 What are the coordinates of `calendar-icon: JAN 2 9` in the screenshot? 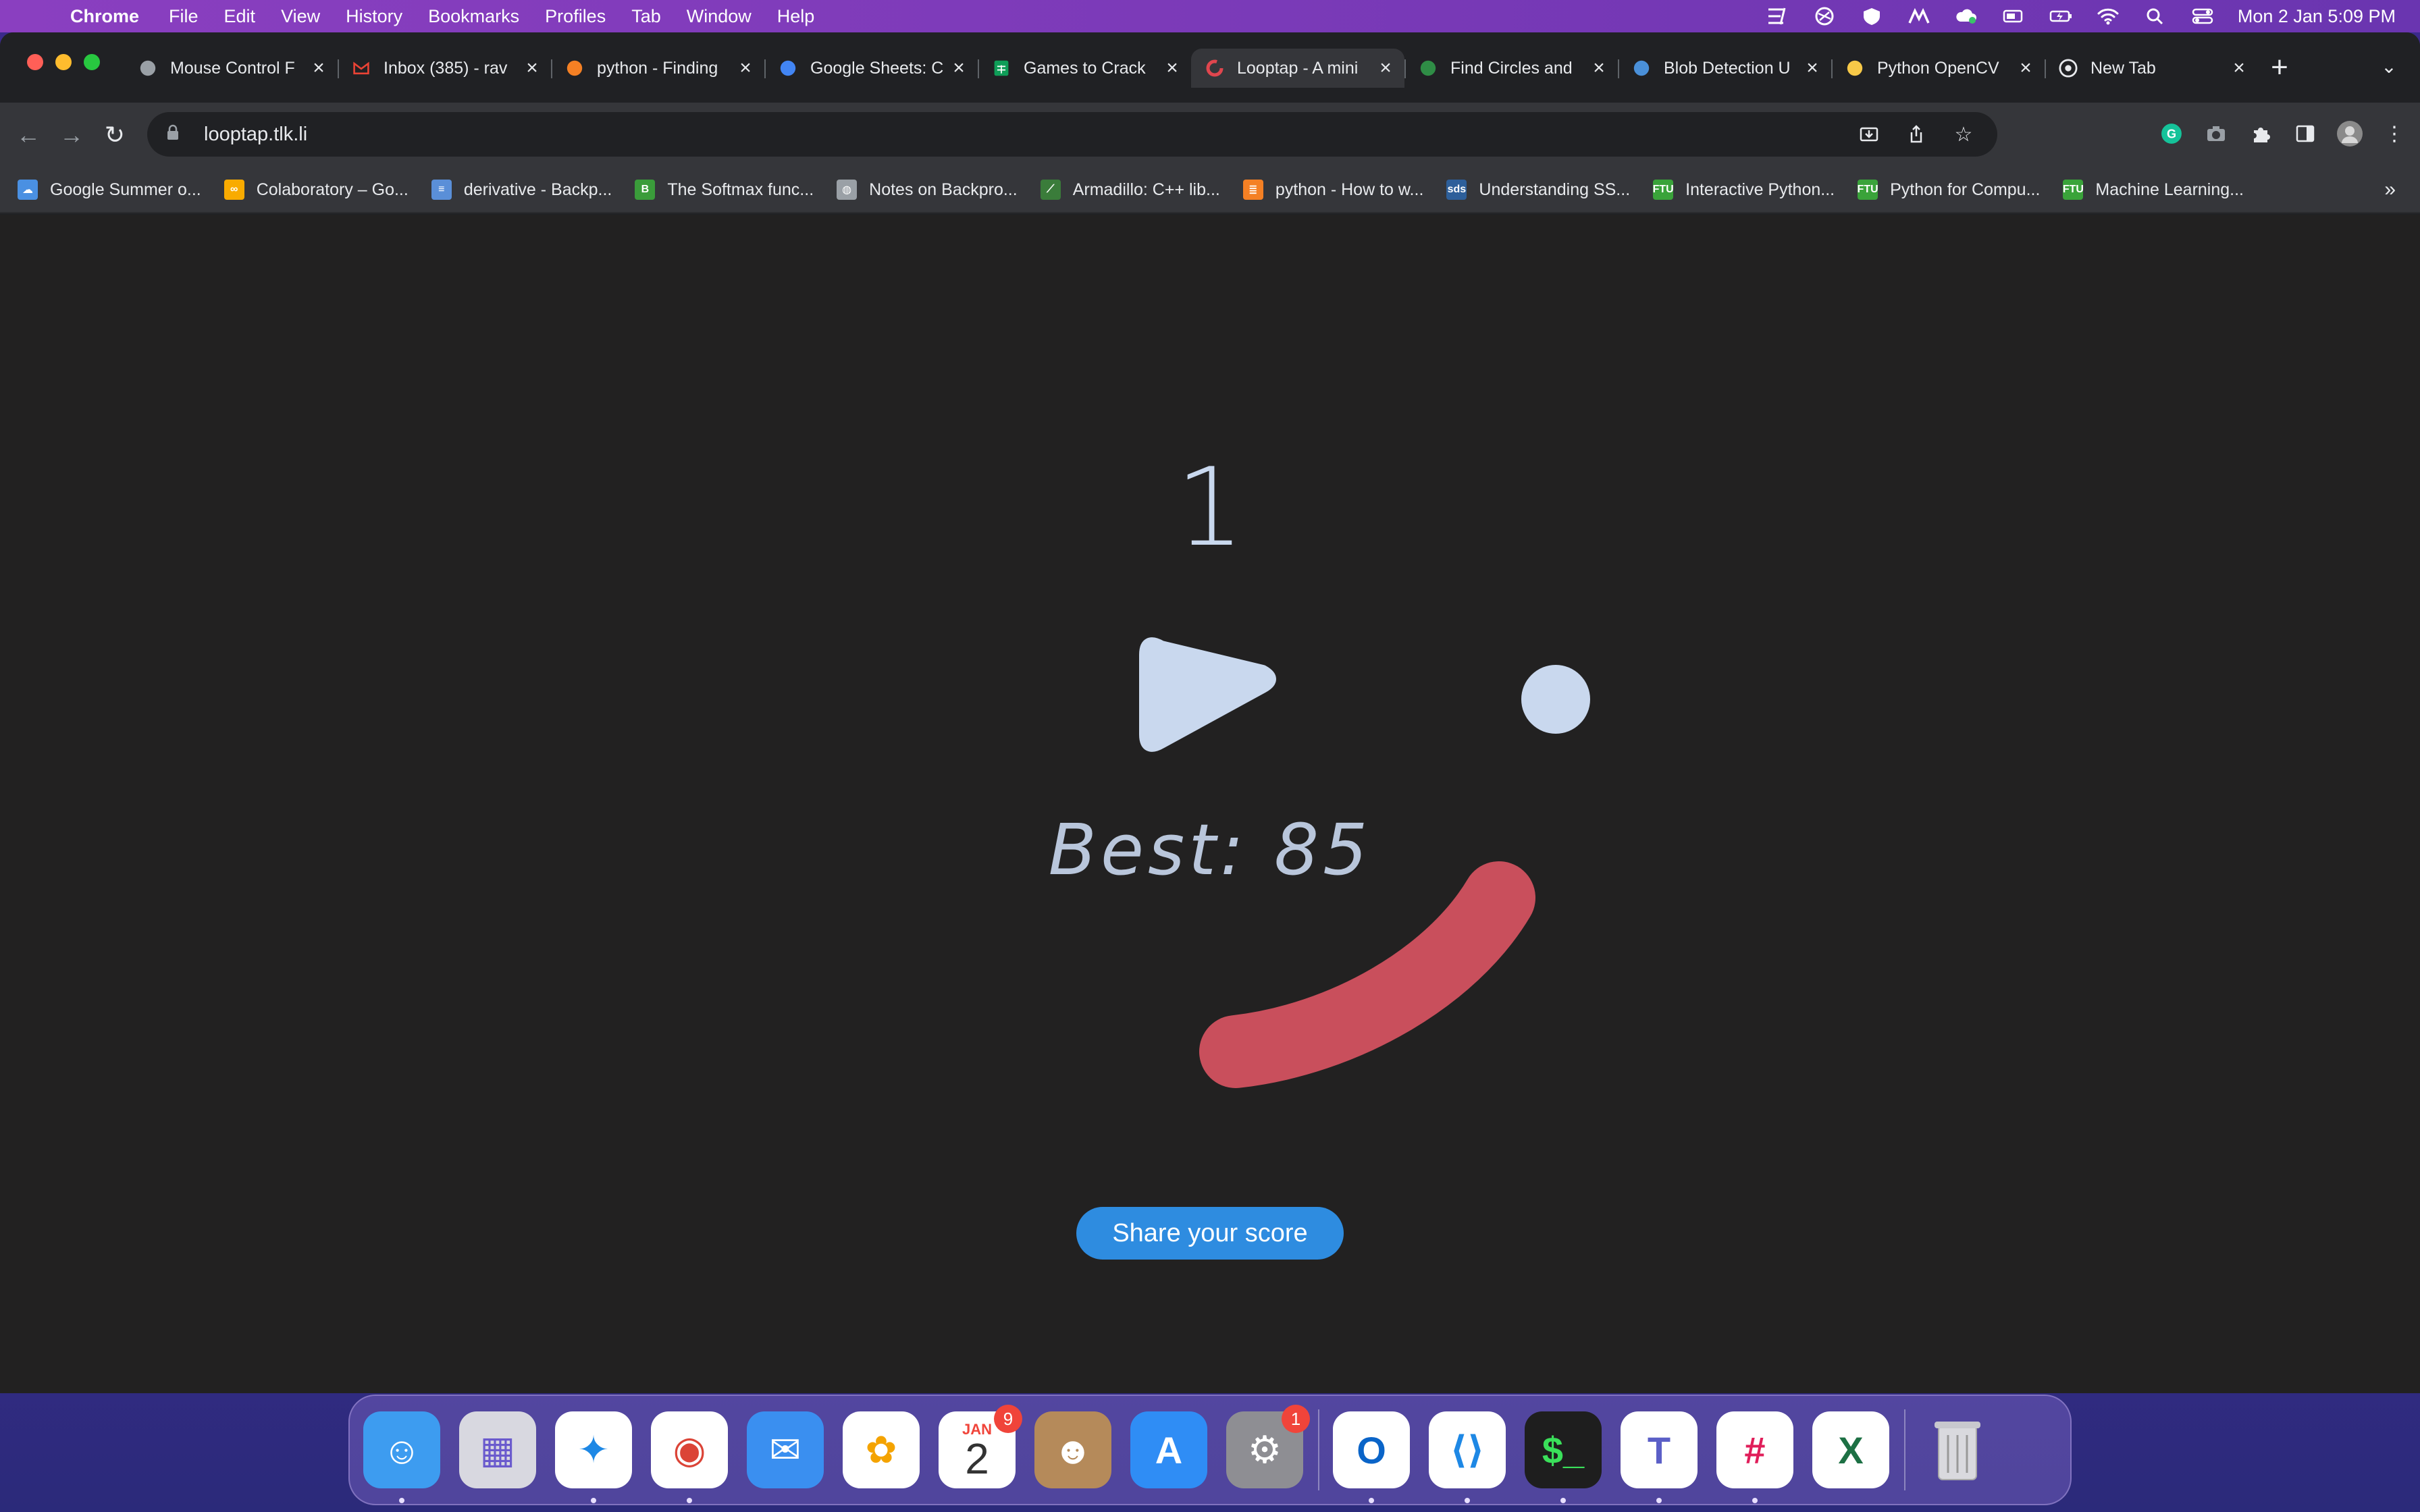 It's located at (980, 1447).